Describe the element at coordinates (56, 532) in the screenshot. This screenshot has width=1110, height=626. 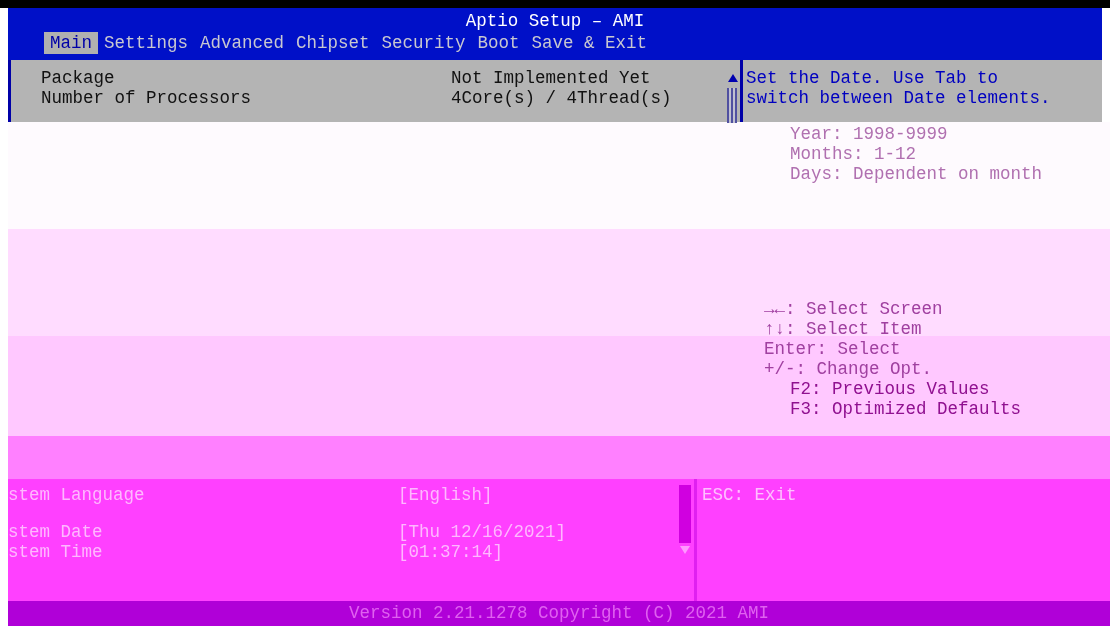
I see `setting-label: stem Date` at that location.